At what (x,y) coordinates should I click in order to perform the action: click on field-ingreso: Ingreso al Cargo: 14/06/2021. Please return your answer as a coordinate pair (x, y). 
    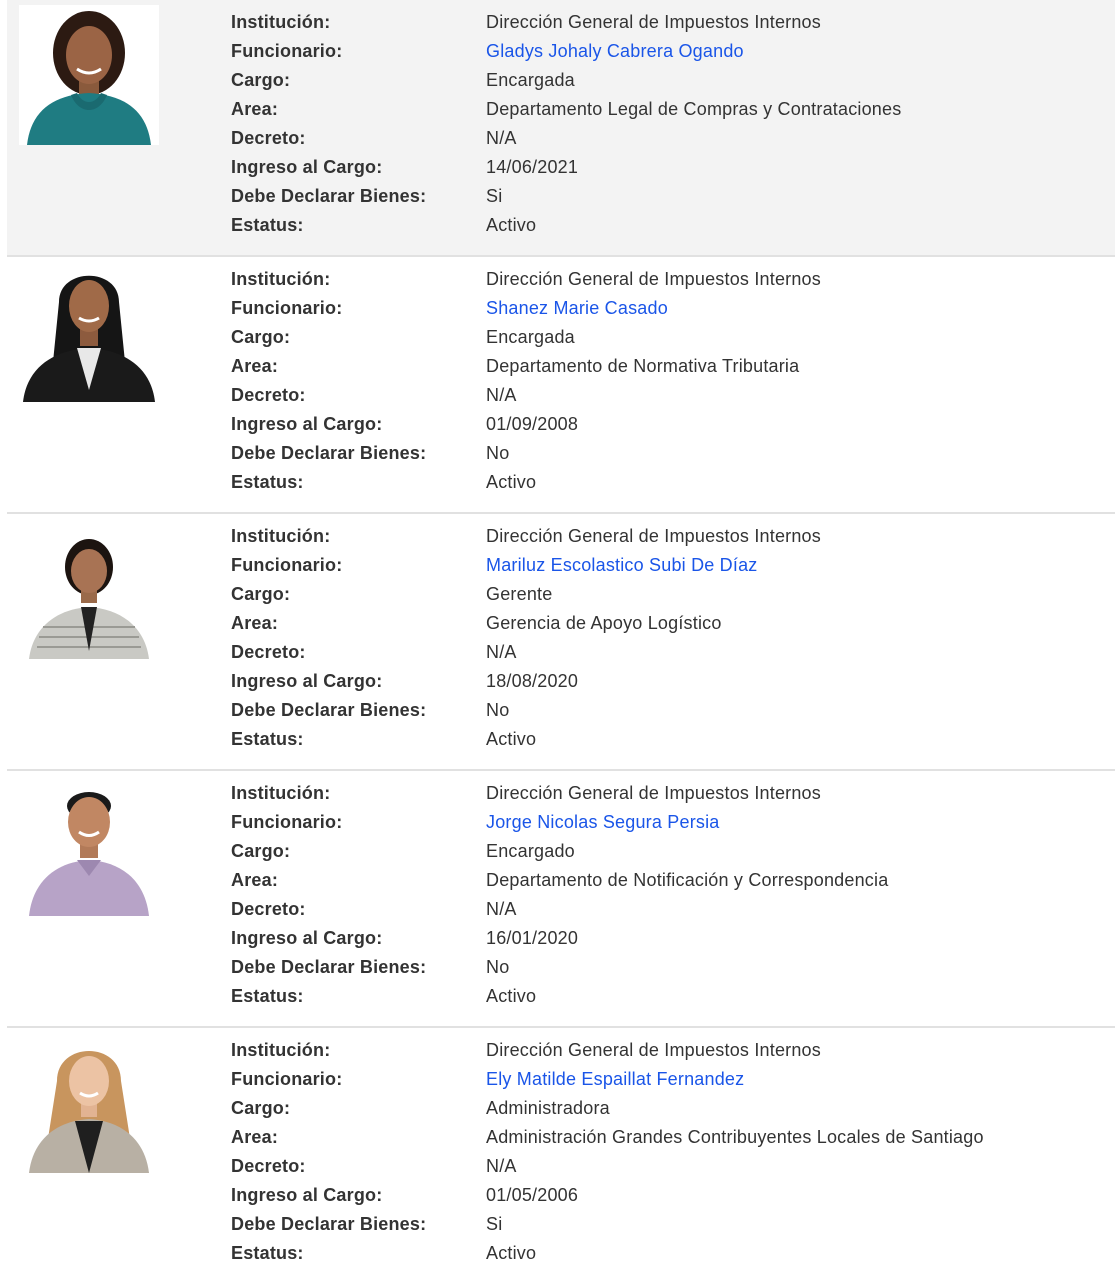
    Looking at the image, I should click on (566, 167).